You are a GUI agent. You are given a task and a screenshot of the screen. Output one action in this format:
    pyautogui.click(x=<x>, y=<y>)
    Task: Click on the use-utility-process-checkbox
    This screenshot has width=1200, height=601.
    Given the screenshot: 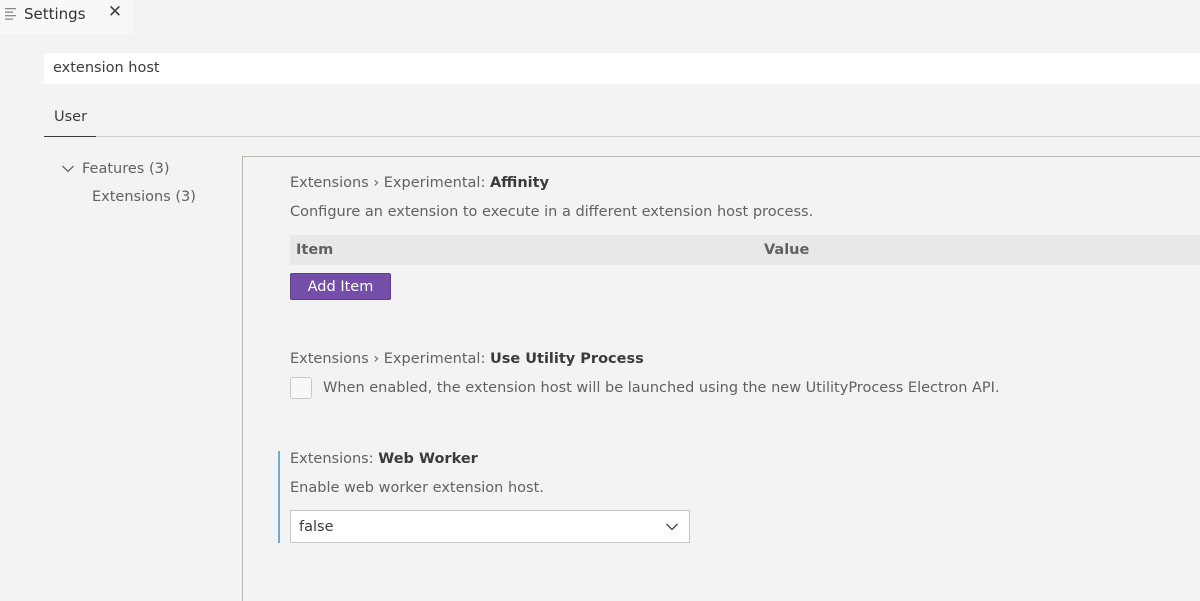 What is the action you would take?
    pyautogui.click(x=301, y=388)
    